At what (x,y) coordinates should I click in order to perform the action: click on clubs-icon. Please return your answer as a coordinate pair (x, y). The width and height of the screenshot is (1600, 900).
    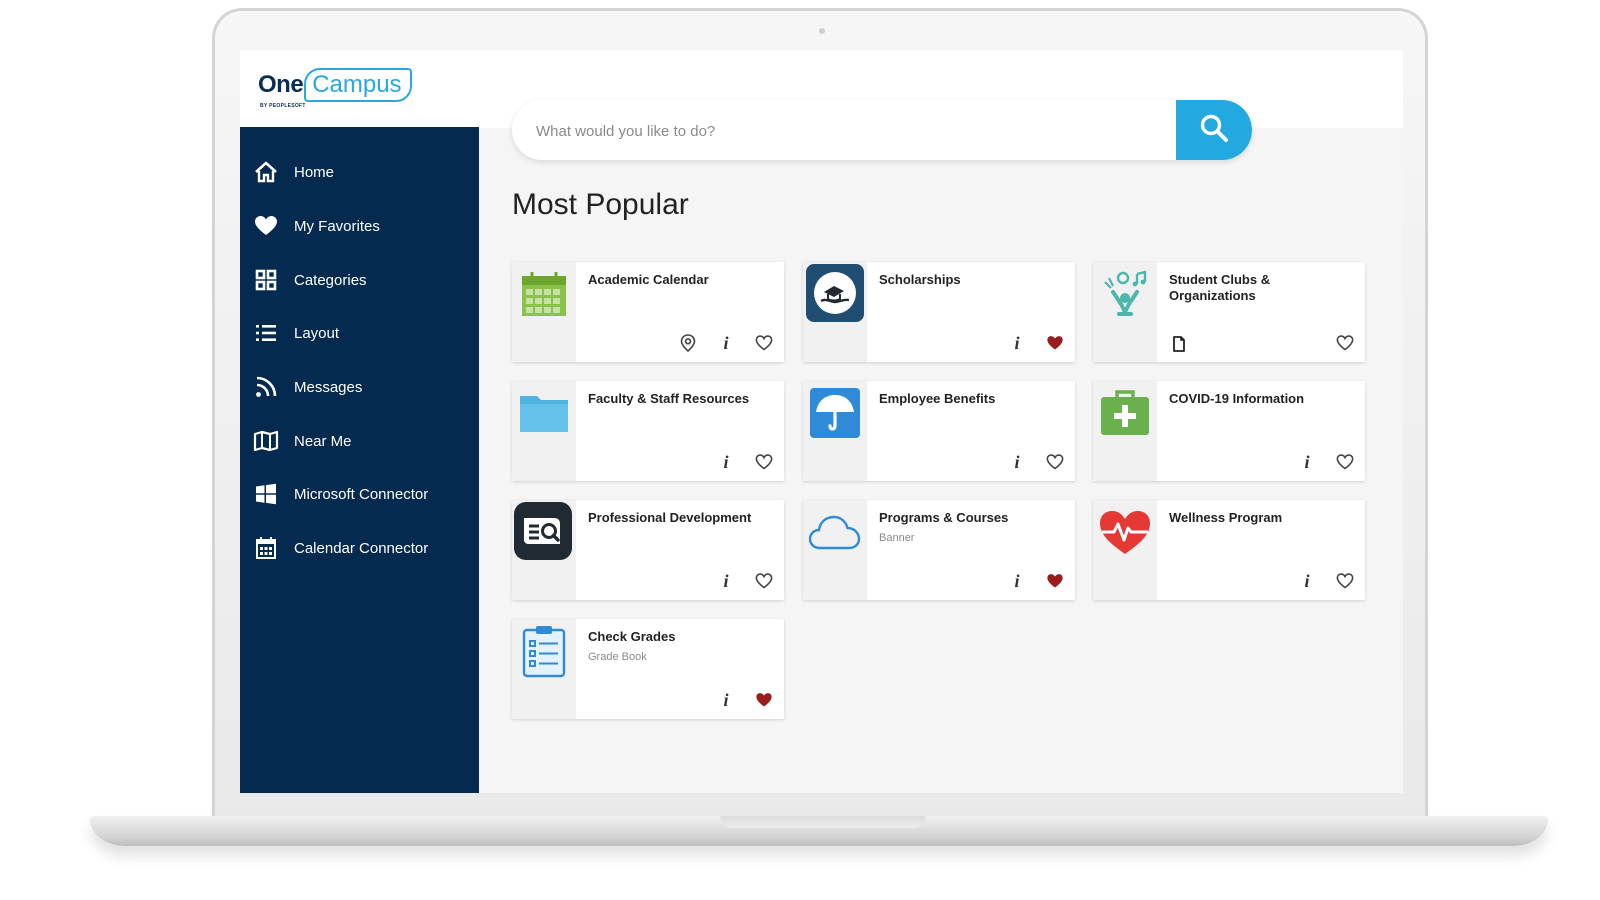
    Looking at the image, I should click on (1125, 294).